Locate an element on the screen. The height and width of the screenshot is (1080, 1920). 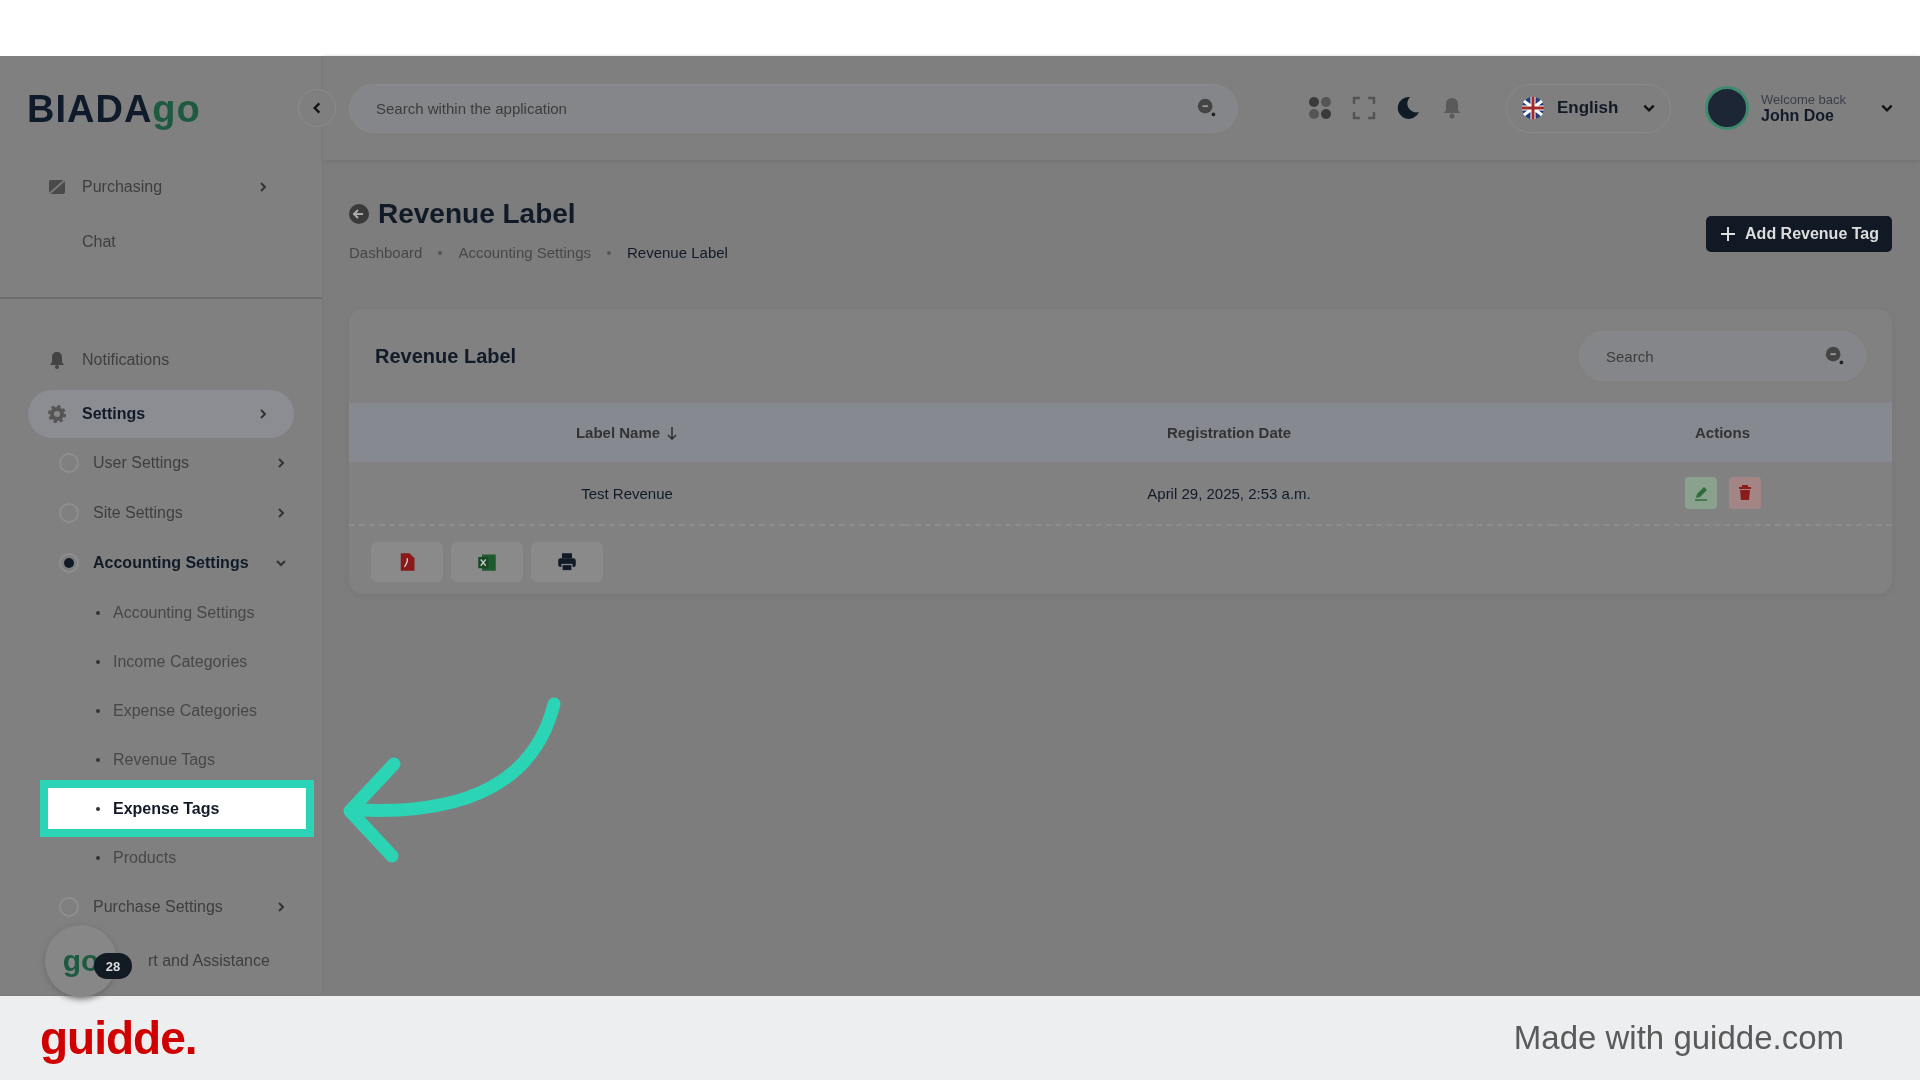
logo: BIADAgo is located at coordinates (114, 109).